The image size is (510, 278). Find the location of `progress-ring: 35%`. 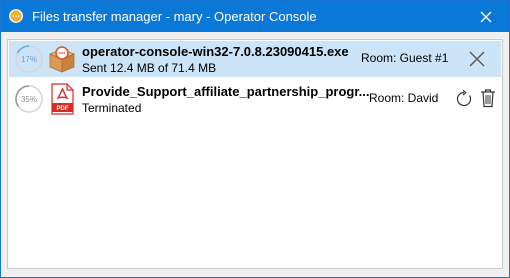

progress-ring: 35% is located at coordinates (29, 99).